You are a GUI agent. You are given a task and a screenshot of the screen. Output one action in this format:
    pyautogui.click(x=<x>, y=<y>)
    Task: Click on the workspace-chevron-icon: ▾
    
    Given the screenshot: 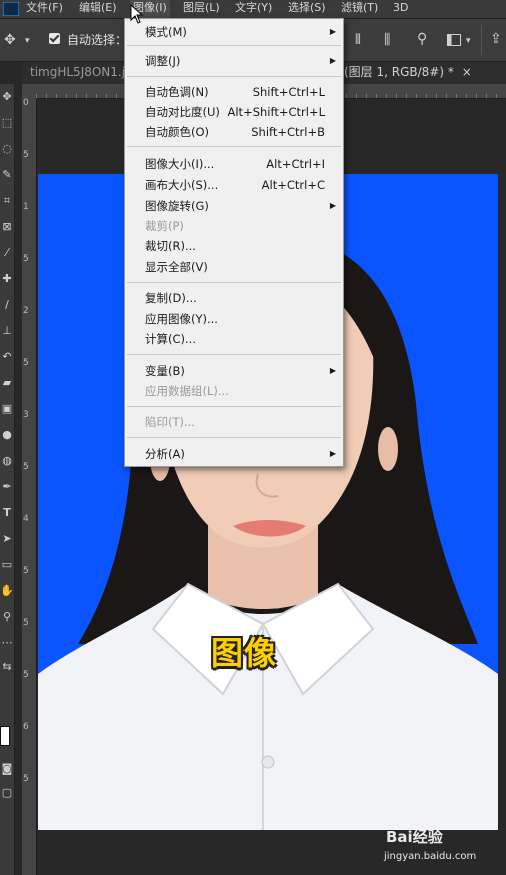 What is the action you would take?
    pyautogui.click(x=468, y=41)
    